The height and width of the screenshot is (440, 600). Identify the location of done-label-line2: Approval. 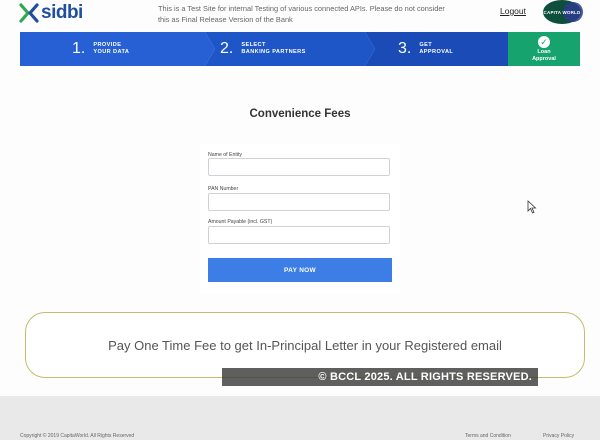
(544, 58).